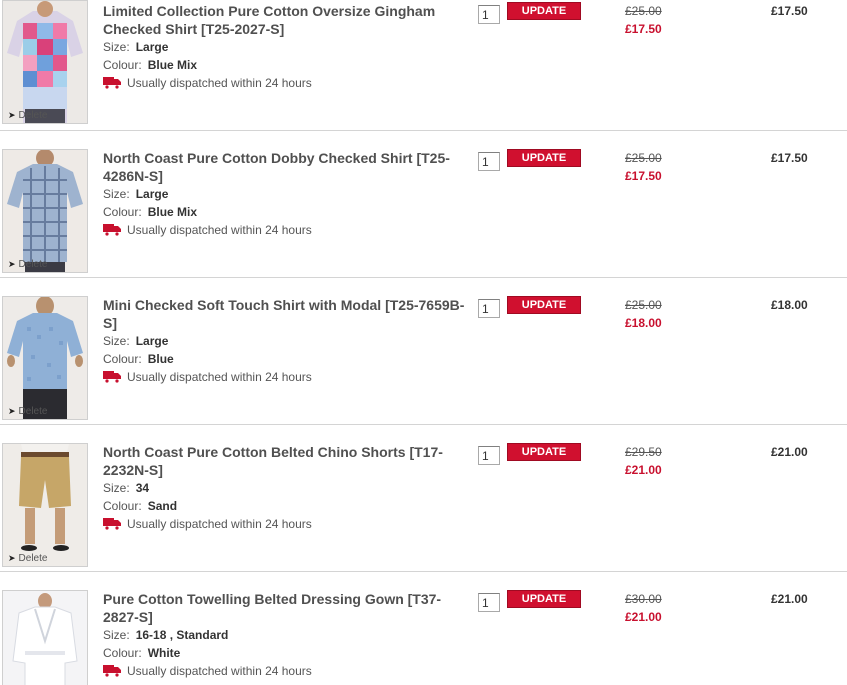 The height and width of the screenshot is (685, 847). What do you see at coordinates (126, 488) in the screenshot?
I see `size-row: Size: 34` at bounding box center [126, 488].